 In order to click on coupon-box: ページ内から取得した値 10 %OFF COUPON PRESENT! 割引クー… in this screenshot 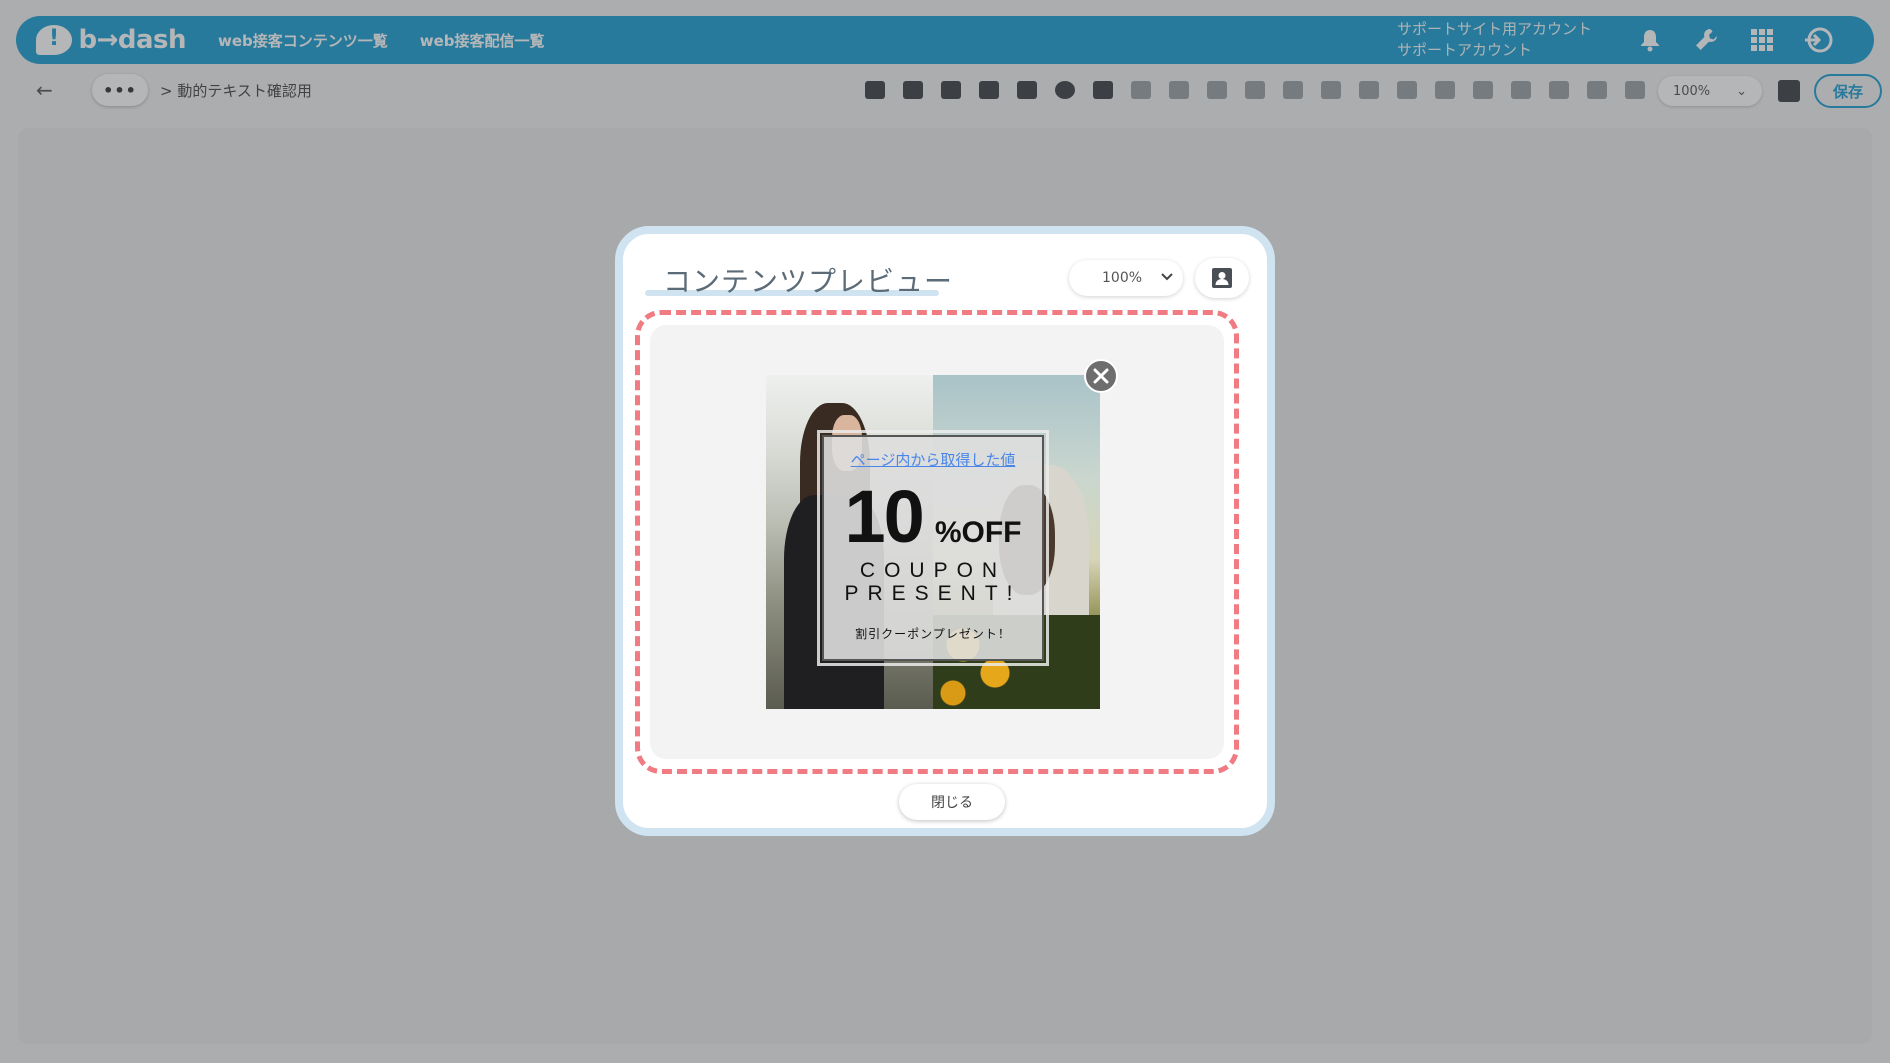, I will do `click(933, 548)`.